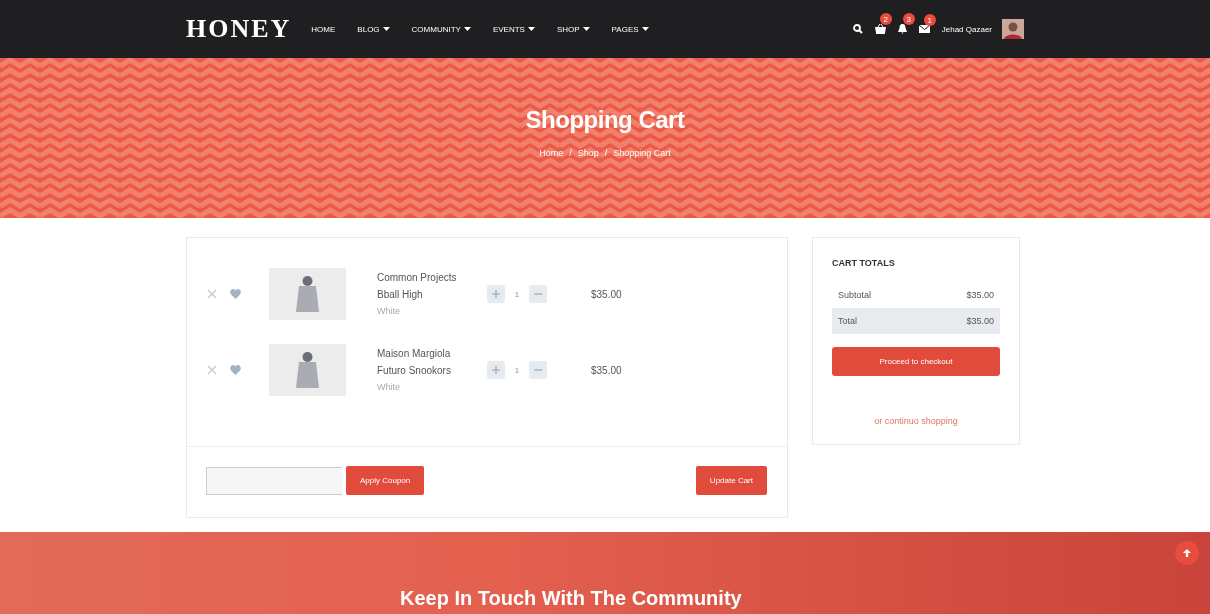 This screenshot has width=1210, height=614. Describe the element at coordinates (588, 153) in the screenshot. I see `breadcrumb-link: Shop` at that location.